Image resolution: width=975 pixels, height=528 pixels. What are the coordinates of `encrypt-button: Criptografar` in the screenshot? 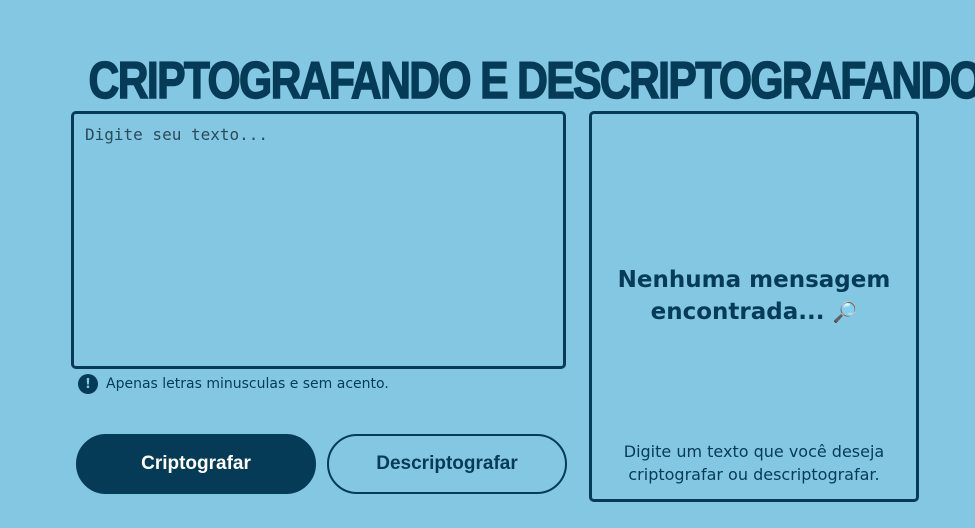 It's located at (196, 464).